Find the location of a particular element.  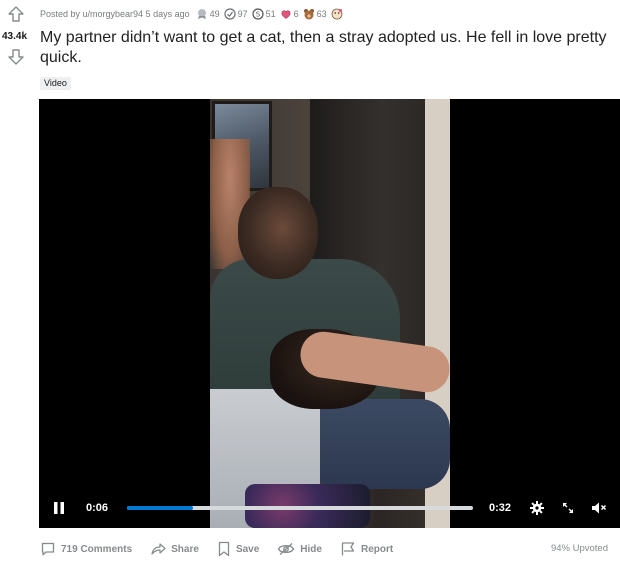

report-label: Report is located at coordinates (377, 549).